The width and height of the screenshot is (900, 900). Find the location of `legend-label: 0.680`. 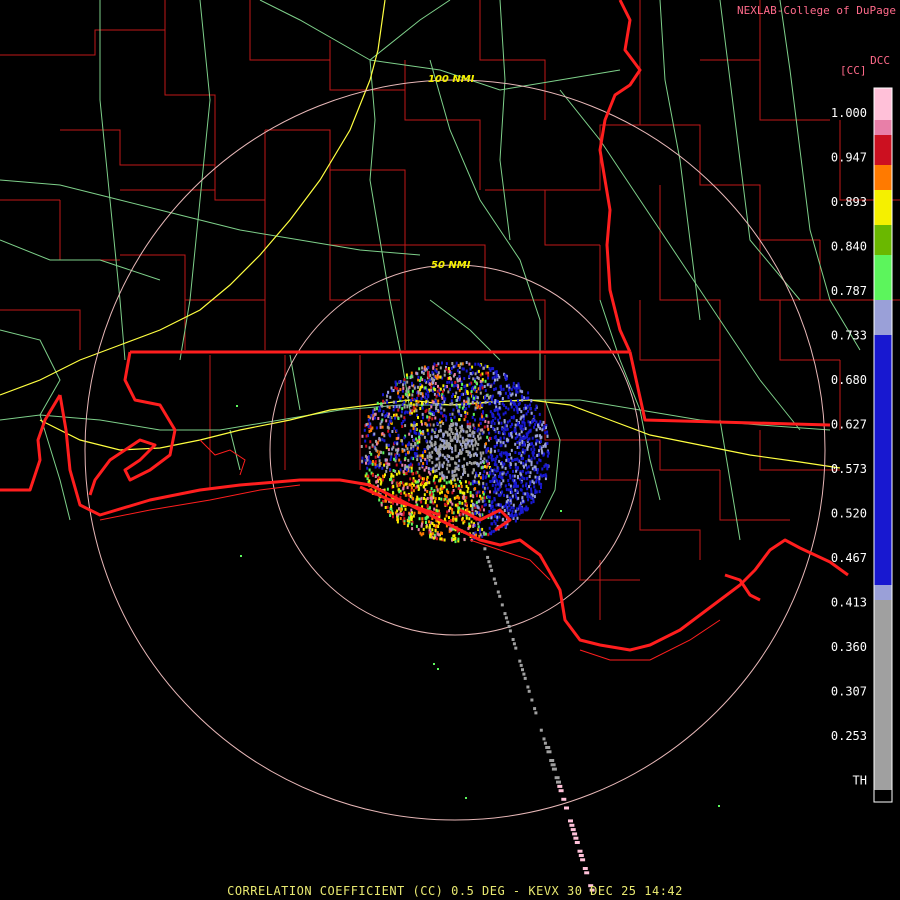

legend-label: 0.680 is located at coordinates (849, 380).